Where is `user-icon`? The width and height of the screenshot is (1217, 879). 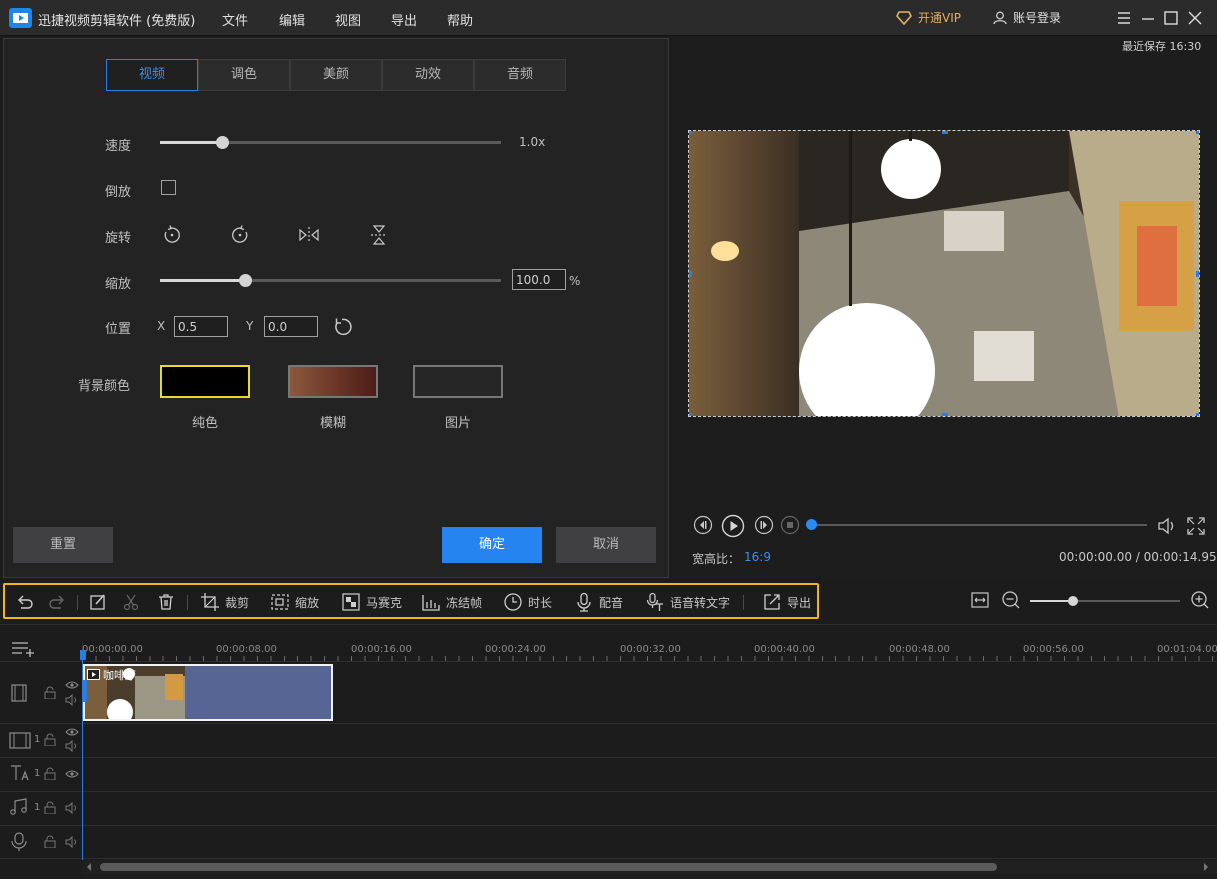
user-icon is located at coordinates (1000, 17).